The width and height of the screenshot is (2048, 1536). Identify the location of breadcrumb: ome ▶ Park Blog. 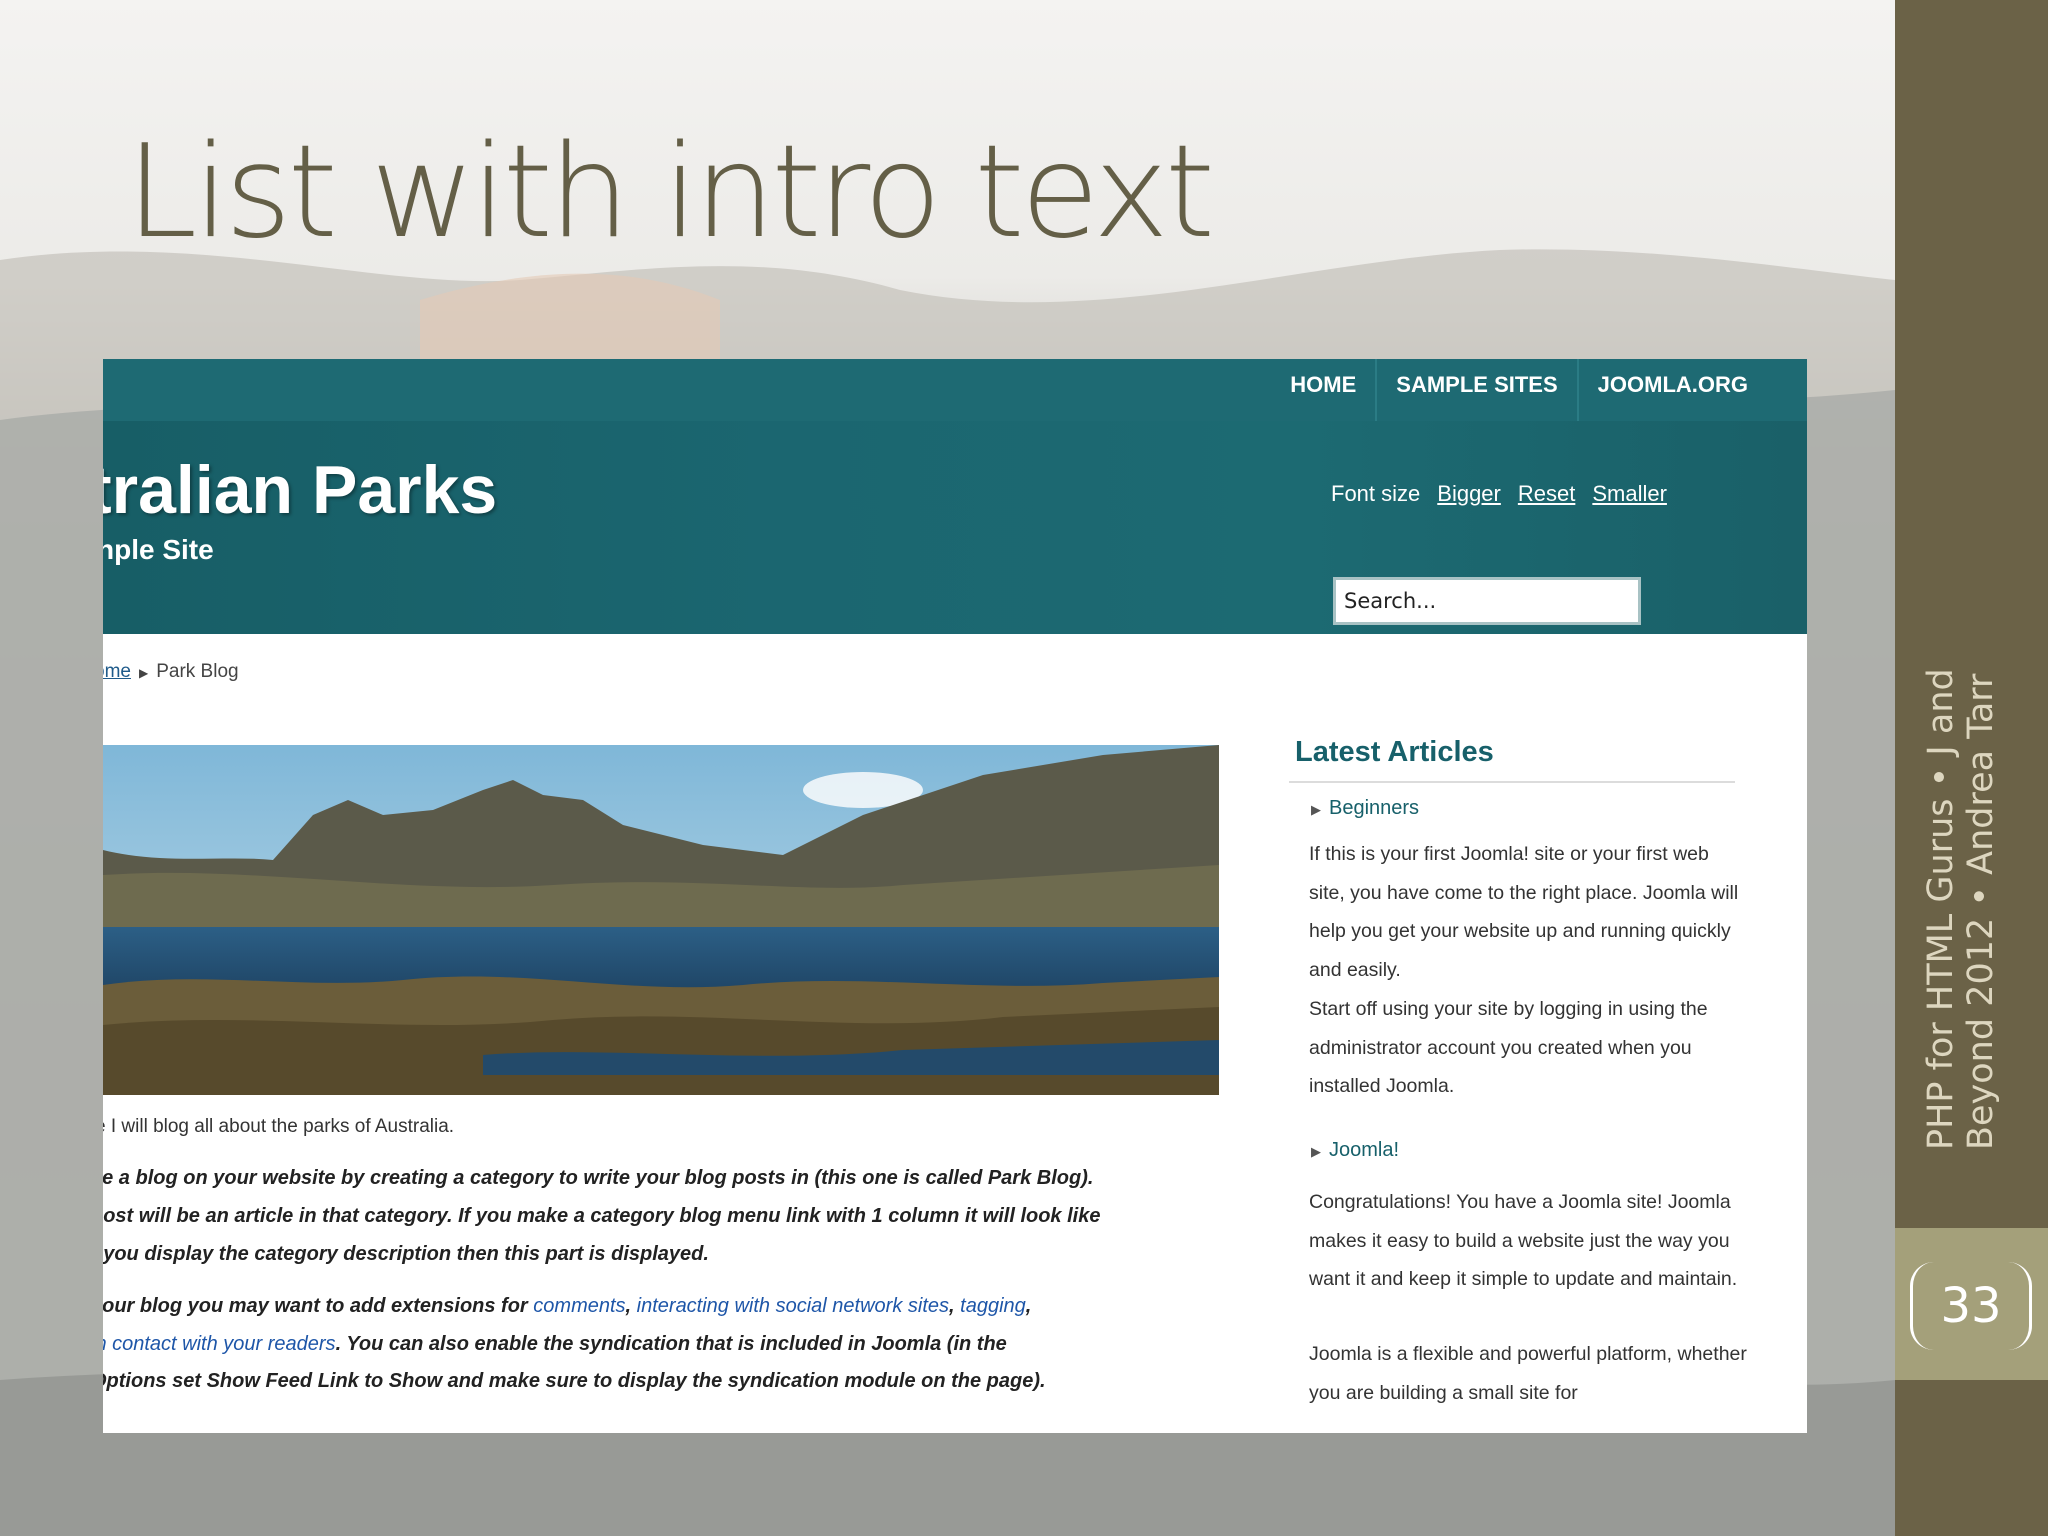
(171, 672).